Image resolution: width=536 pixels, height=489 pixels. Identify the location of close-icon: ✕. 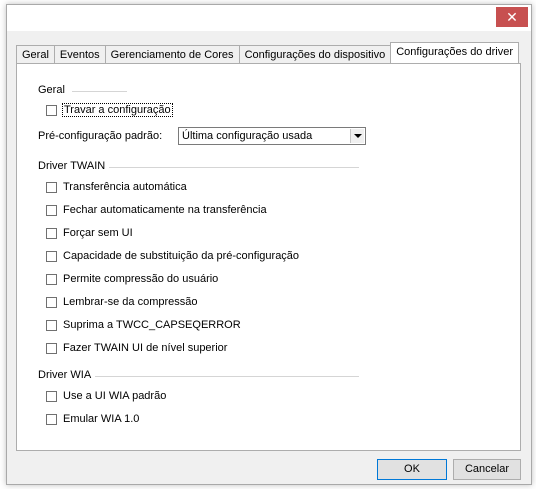
(512, 17).